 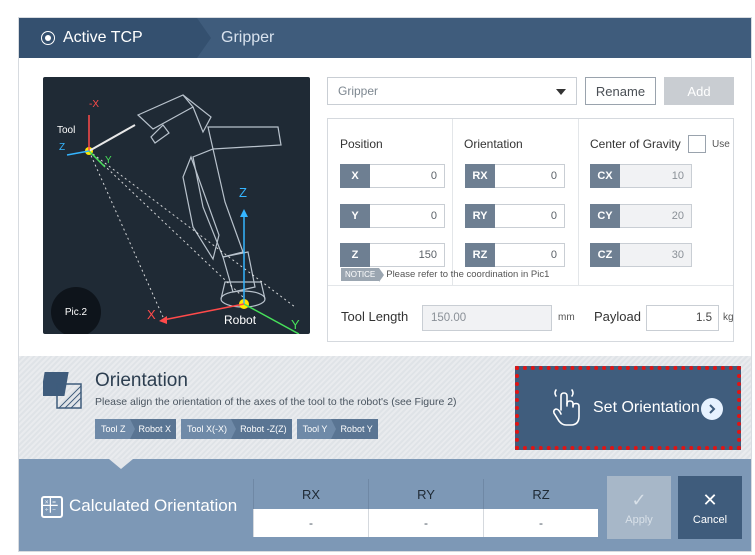 I want to click on axis-mapping-chip: Tool Z Robot X, so click(x=136, y=429).